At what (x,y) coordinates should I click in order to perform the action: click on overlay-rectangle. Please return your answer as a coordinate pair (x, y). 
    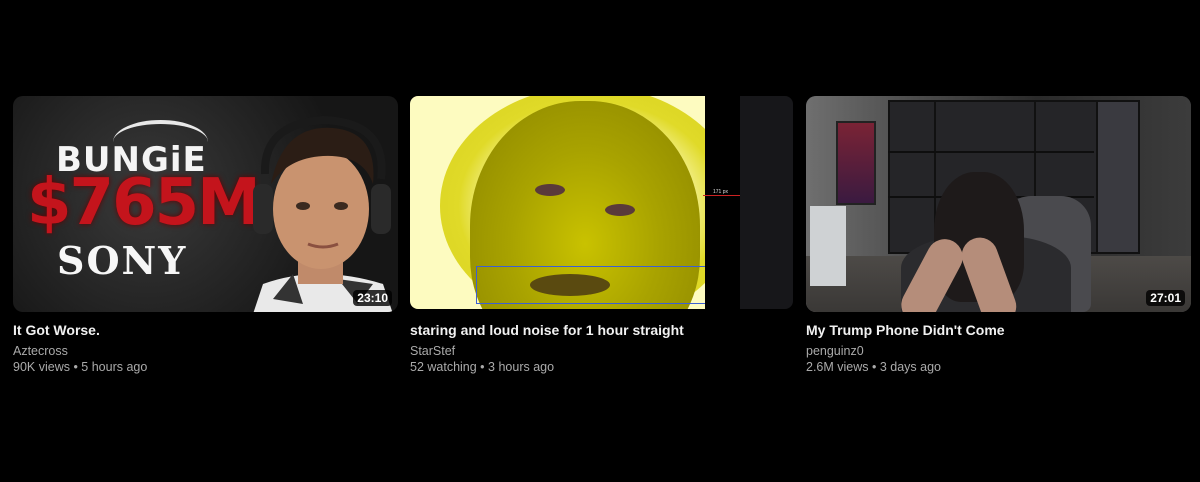
    Looking at the image, I should click on (590, 285).